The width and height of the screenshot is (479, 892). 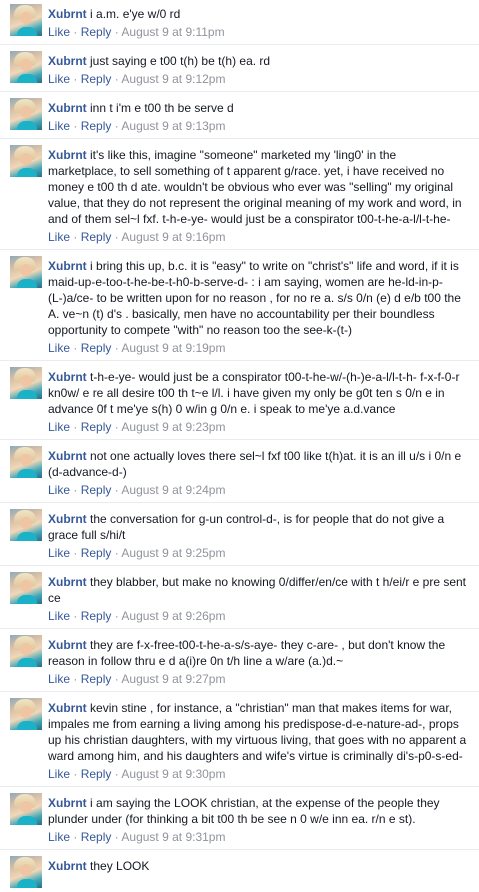 I want to click on comment-text: i a.m. e'ye w/0 rd, so click(x=135, y=14).